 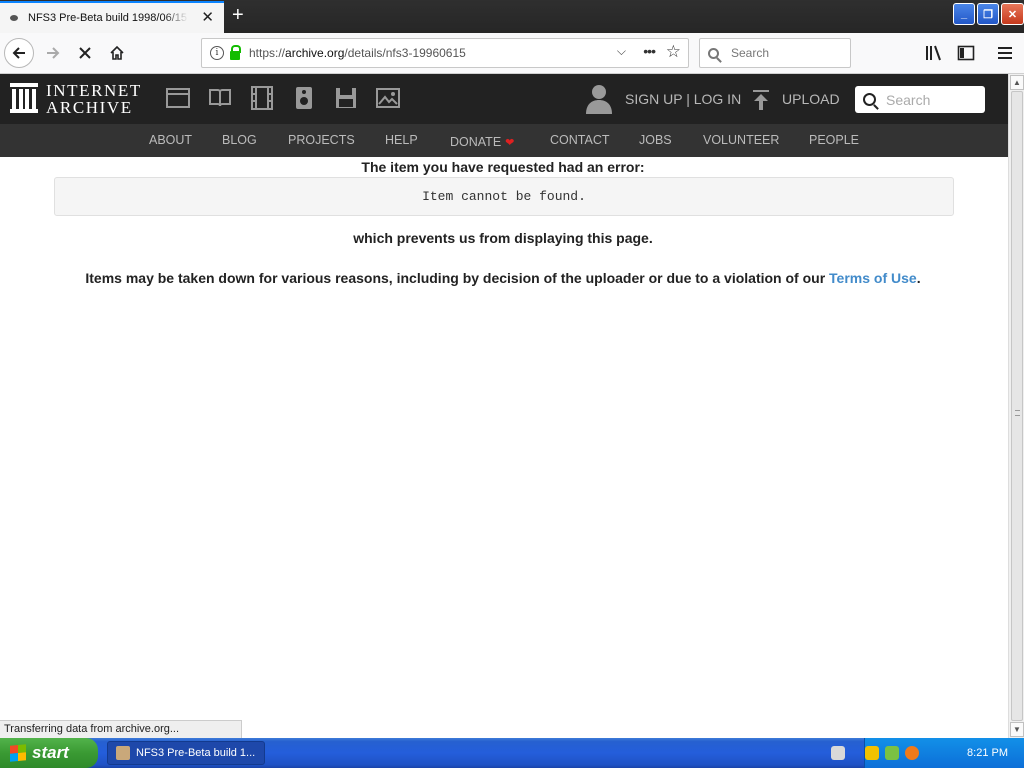 I want to click on windows-taskbar: start NFS3 Pre-Beta build 1... 8:21 PM, so click(x=512, y=753).